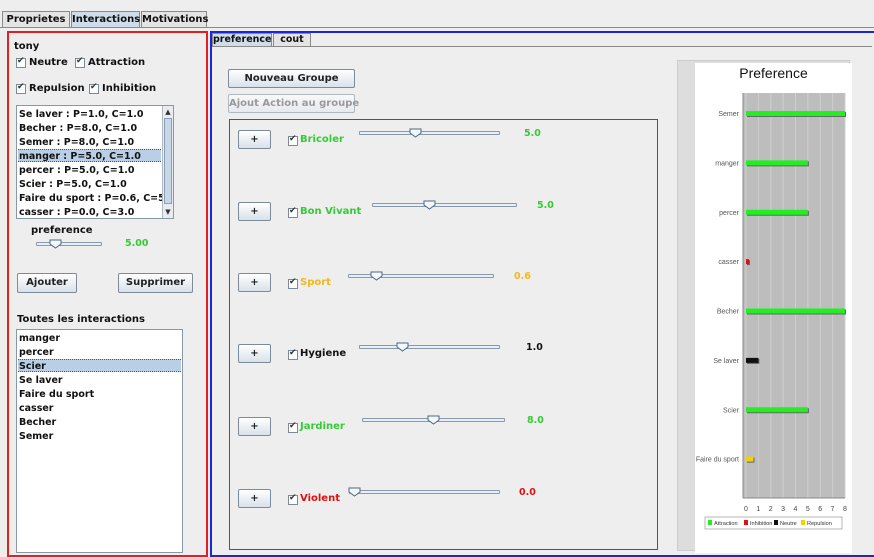  Describe the element at coordinates (89, 128) in the screenshot. I see `list-item: Becher : P=8.0, C=1.0` at that location.